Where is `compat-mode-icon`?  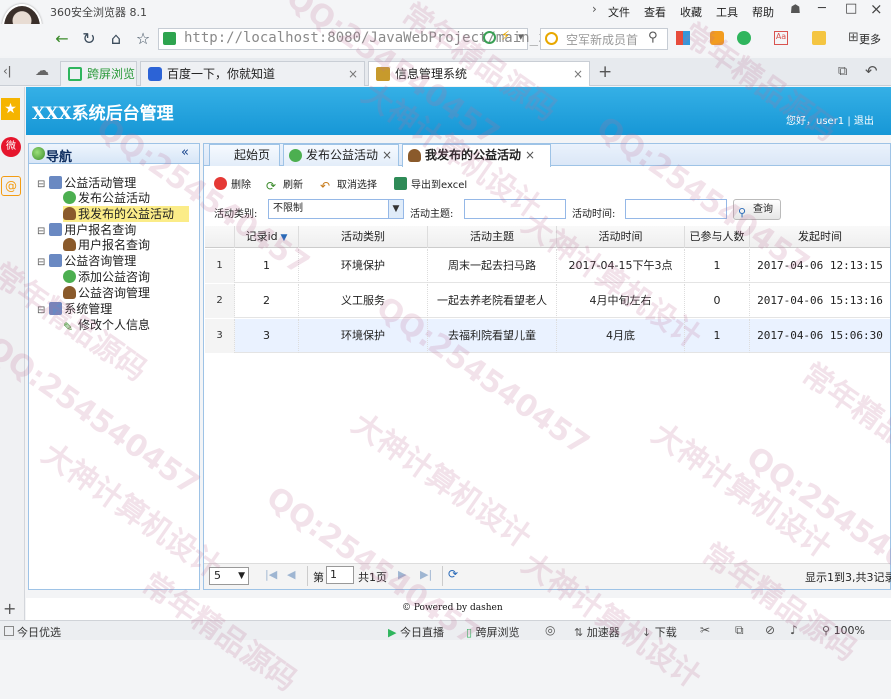
compat-mode-icon is located at coordinates (489, 37).